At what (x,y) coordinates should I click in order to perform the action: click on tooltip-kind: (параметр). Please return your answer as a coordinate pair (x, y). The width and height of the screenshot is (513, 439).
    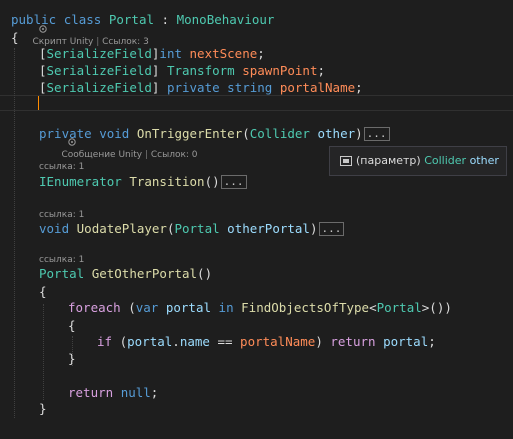
    Looking at the image, I should click on (388, 160).